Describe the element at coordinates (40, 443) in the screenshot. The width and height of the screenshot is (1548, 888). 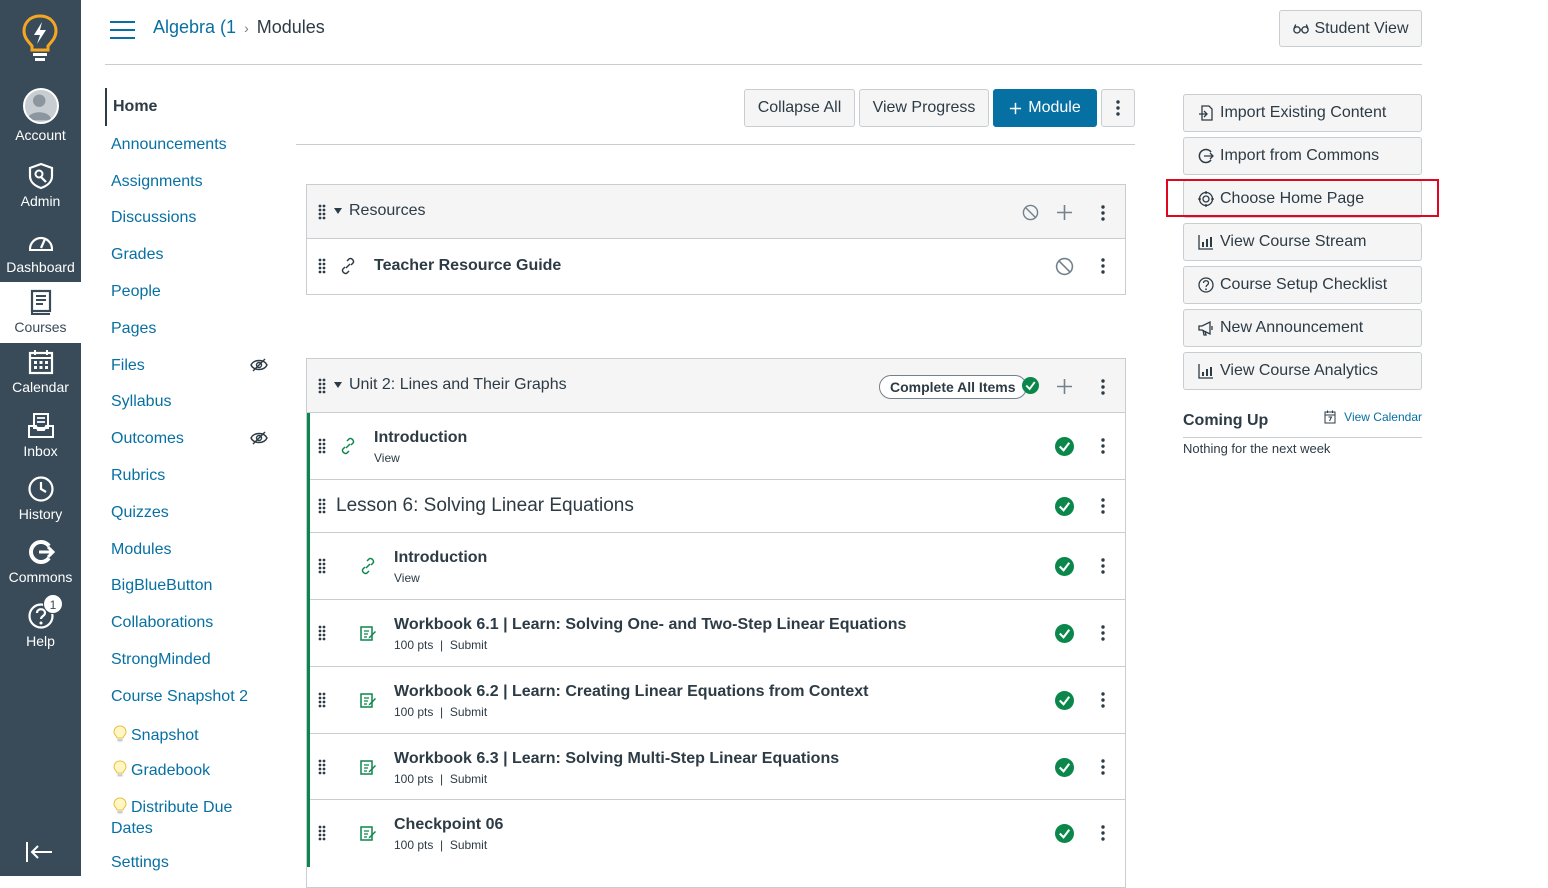
I see `global-nav-inbox: Inbox` at that location.